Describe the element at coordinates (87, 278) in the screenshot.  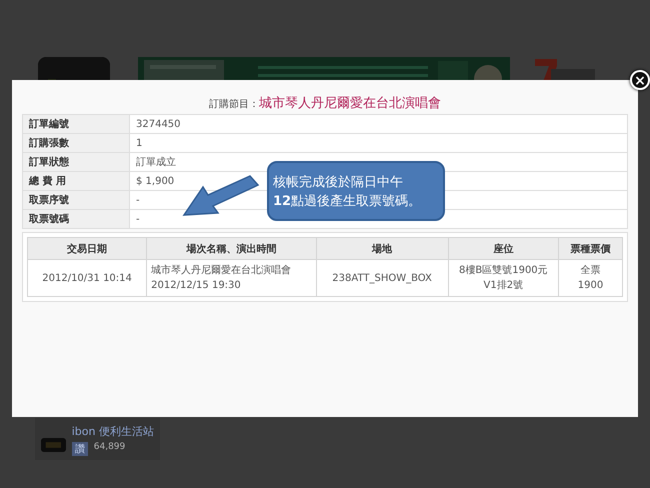
I see `table-cell: 2012/10/31 10:14` at that location.